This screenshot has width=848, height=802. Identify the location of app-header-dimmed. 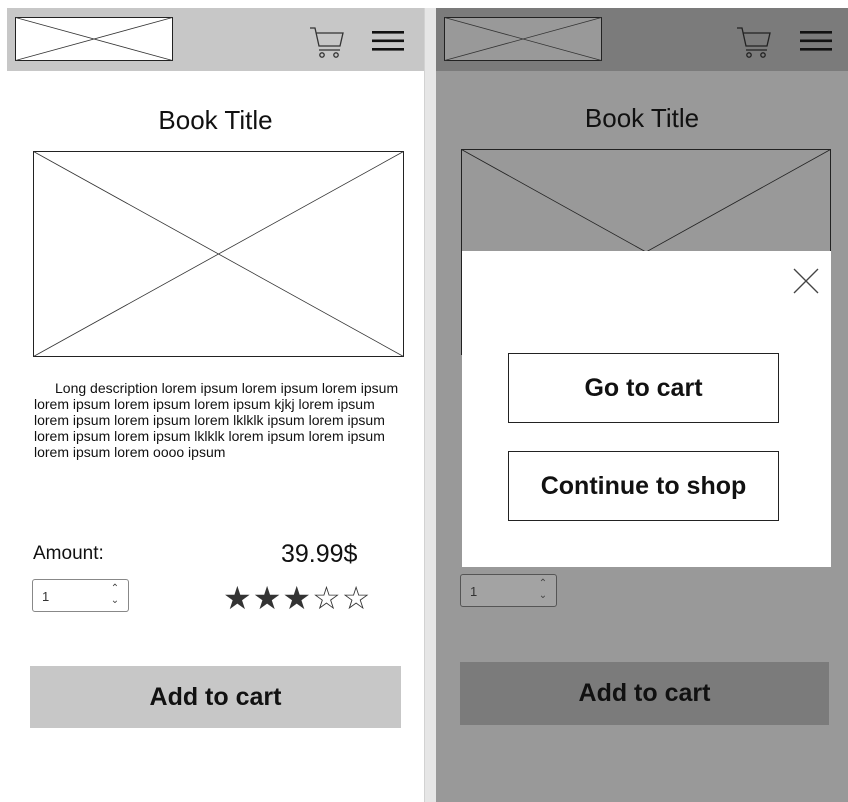
(642, 39).